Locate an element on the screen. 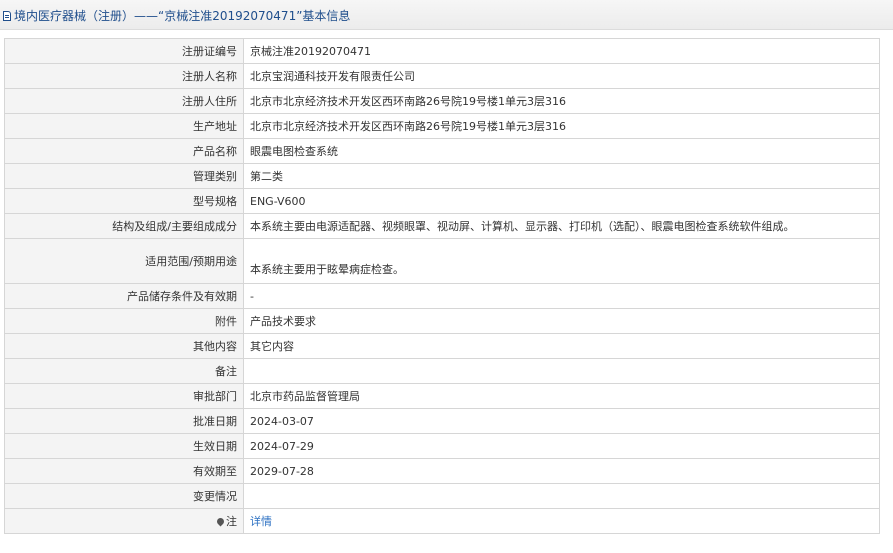 The height and width of the screenshot is (553, 893). row-label-change-history: 变更情况 is located at coordinates (124, 496).